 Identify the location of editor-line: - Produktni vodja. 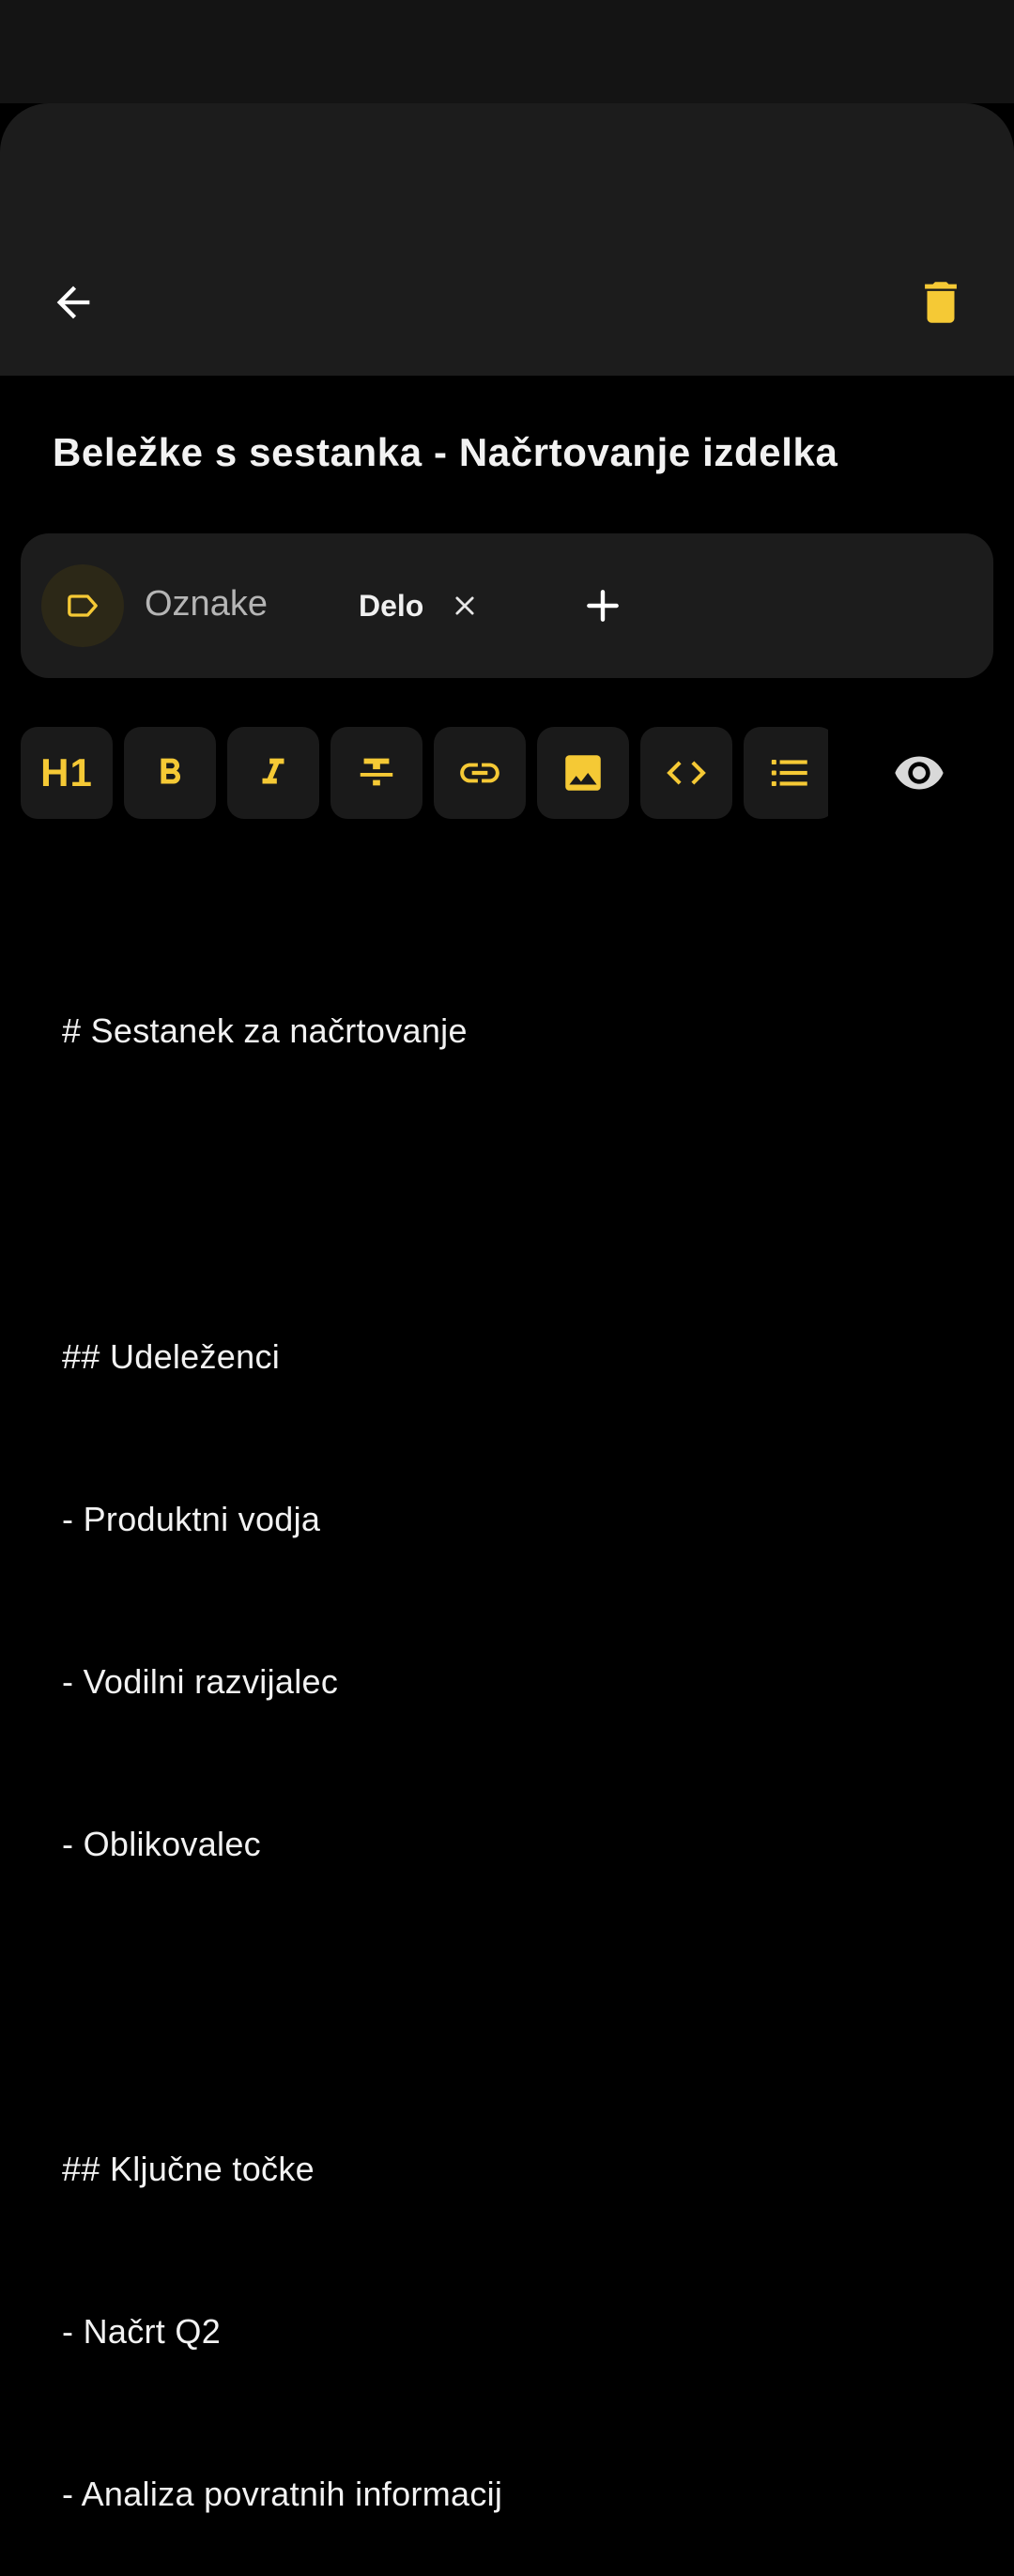
(192, 1518).